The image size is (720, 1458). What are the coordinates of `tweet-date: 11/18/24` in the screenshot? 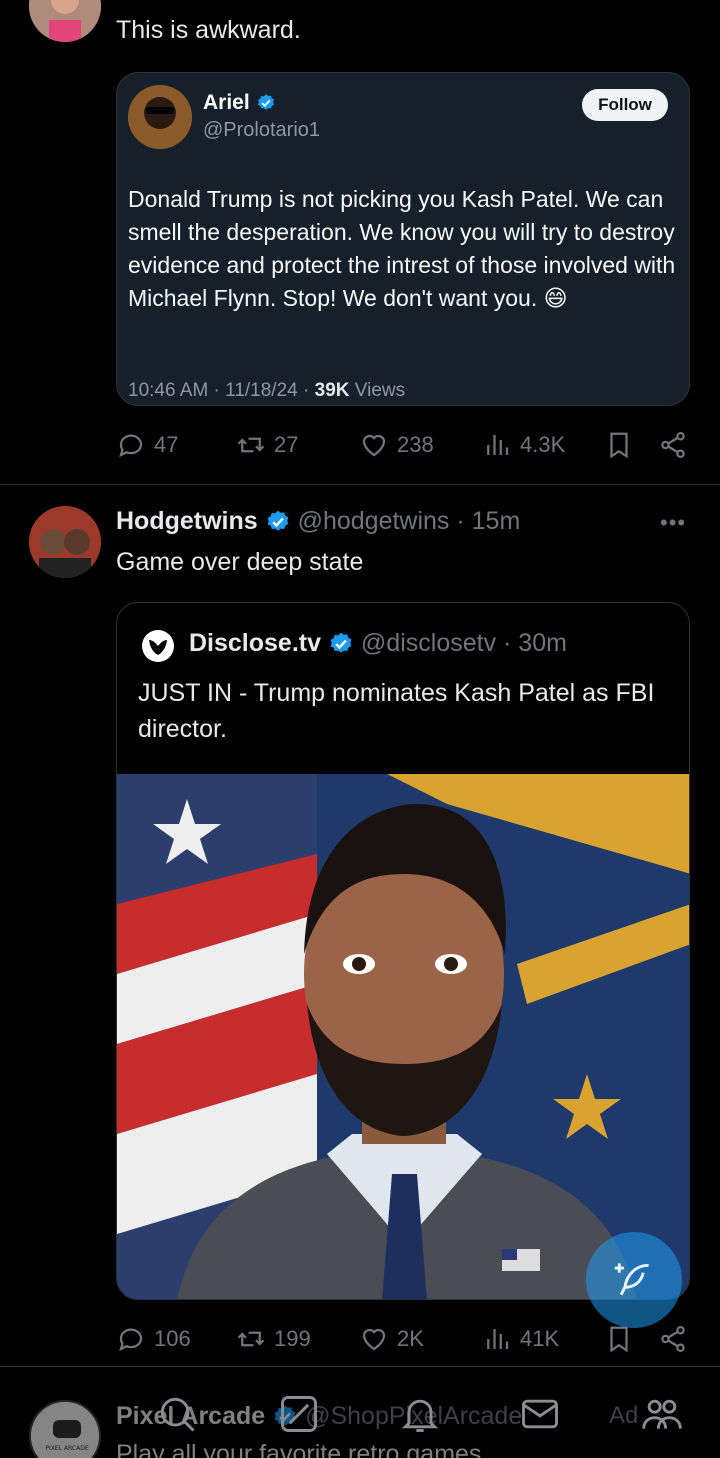 It's located at (261, 390).